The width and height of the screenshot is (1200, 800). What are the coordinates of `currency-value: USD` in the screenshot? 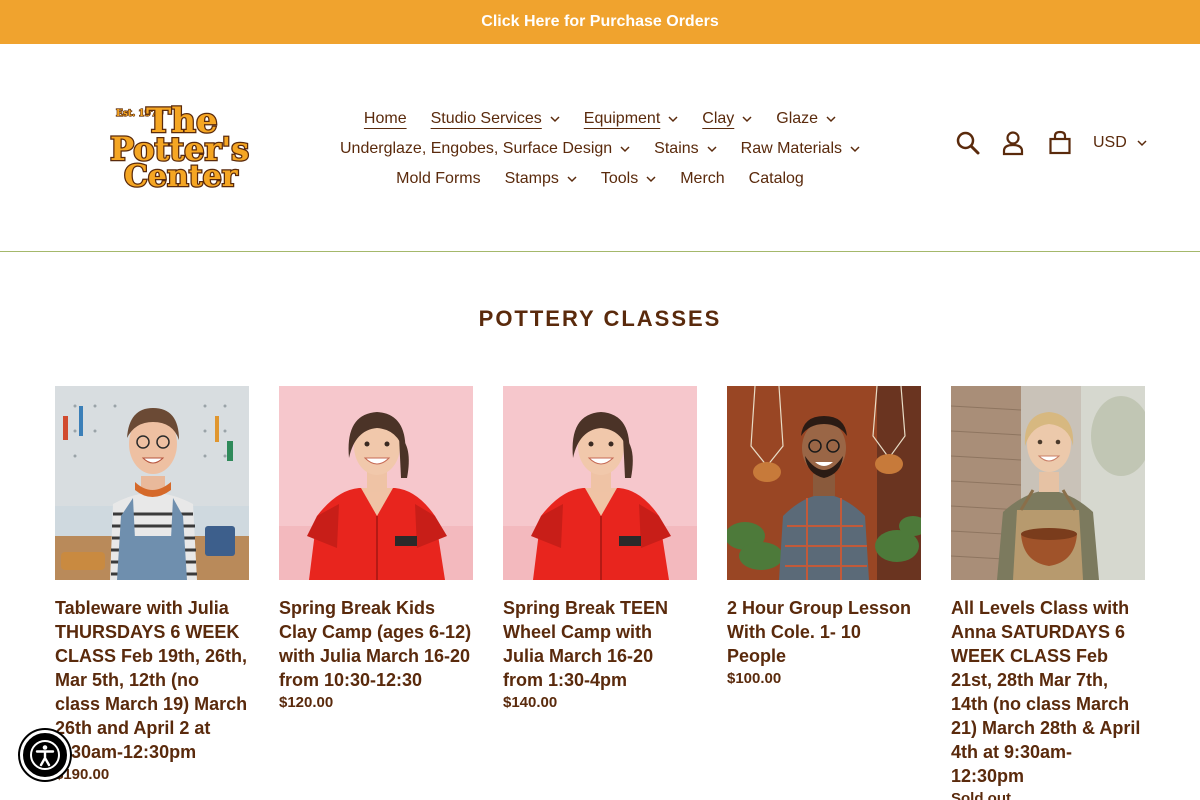 It's located at (1110, 142).